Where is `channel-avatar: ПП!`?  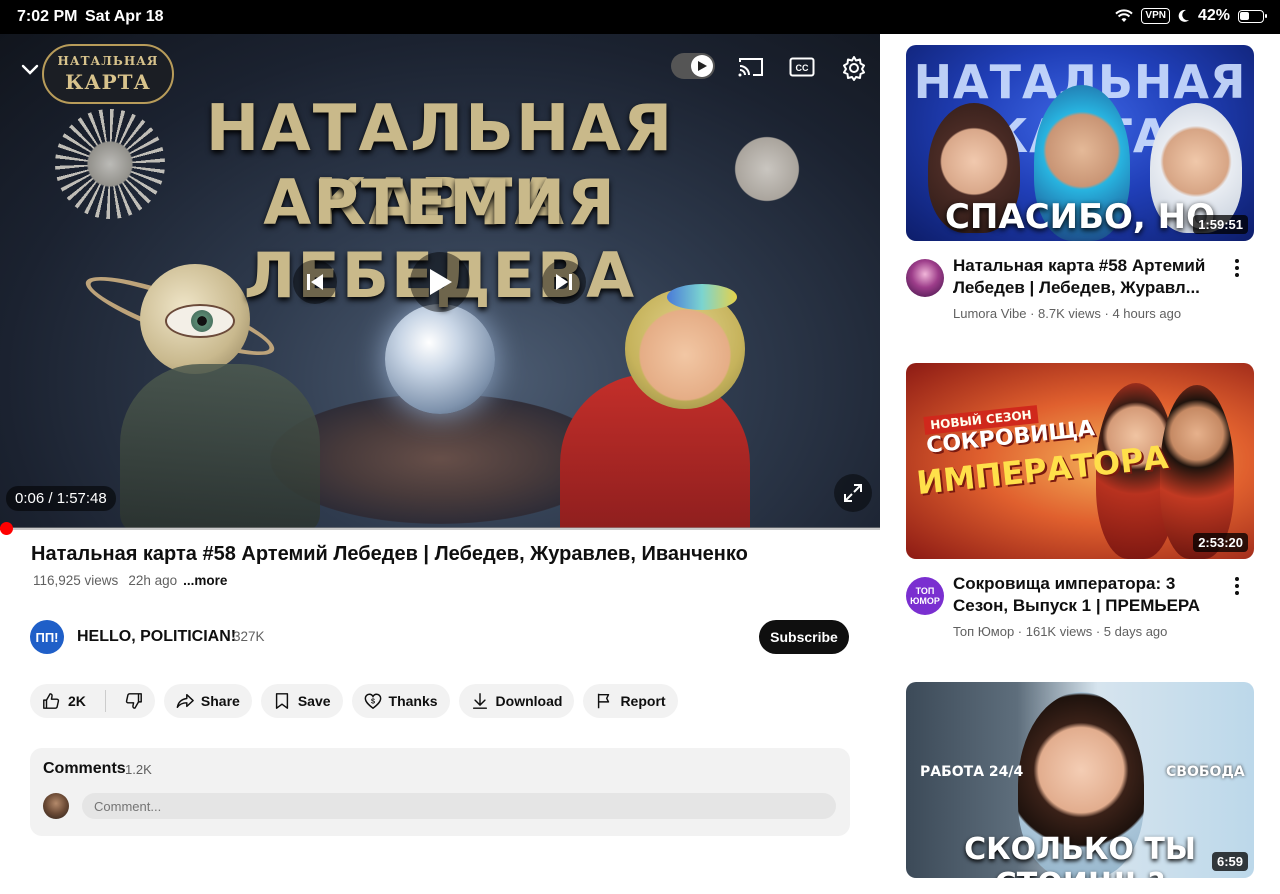 channel-avatar: ПП! is located at coordinates (47, 637).